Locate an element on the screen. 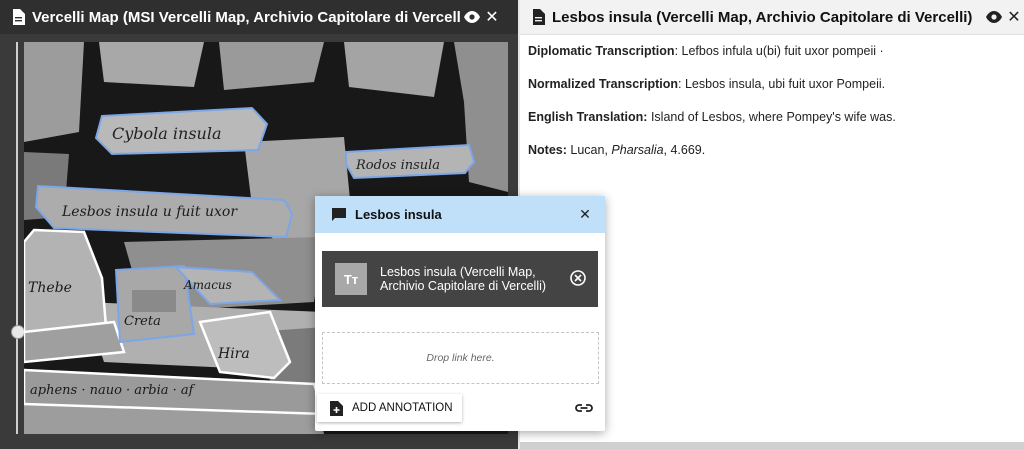  map-slider-track is located at coordinates (17, 238).